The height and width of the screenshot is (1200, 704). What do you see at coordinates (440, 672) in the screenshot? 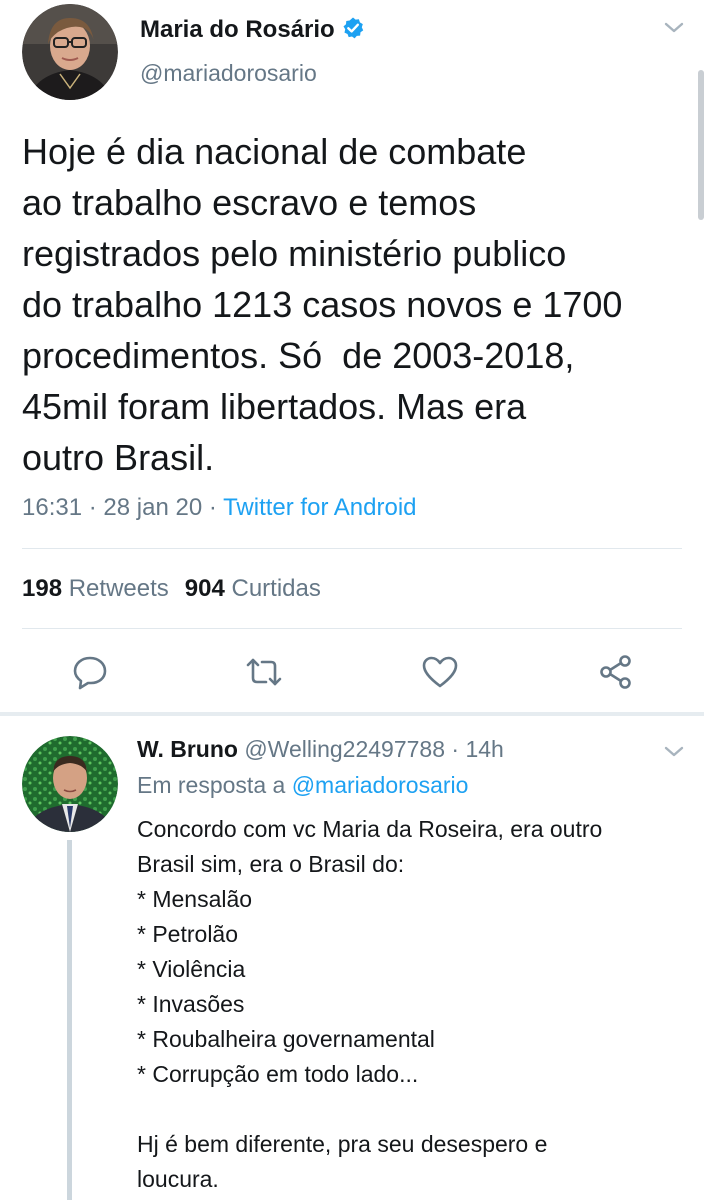
I see `heart-icon` at bounding box center [440, 672].